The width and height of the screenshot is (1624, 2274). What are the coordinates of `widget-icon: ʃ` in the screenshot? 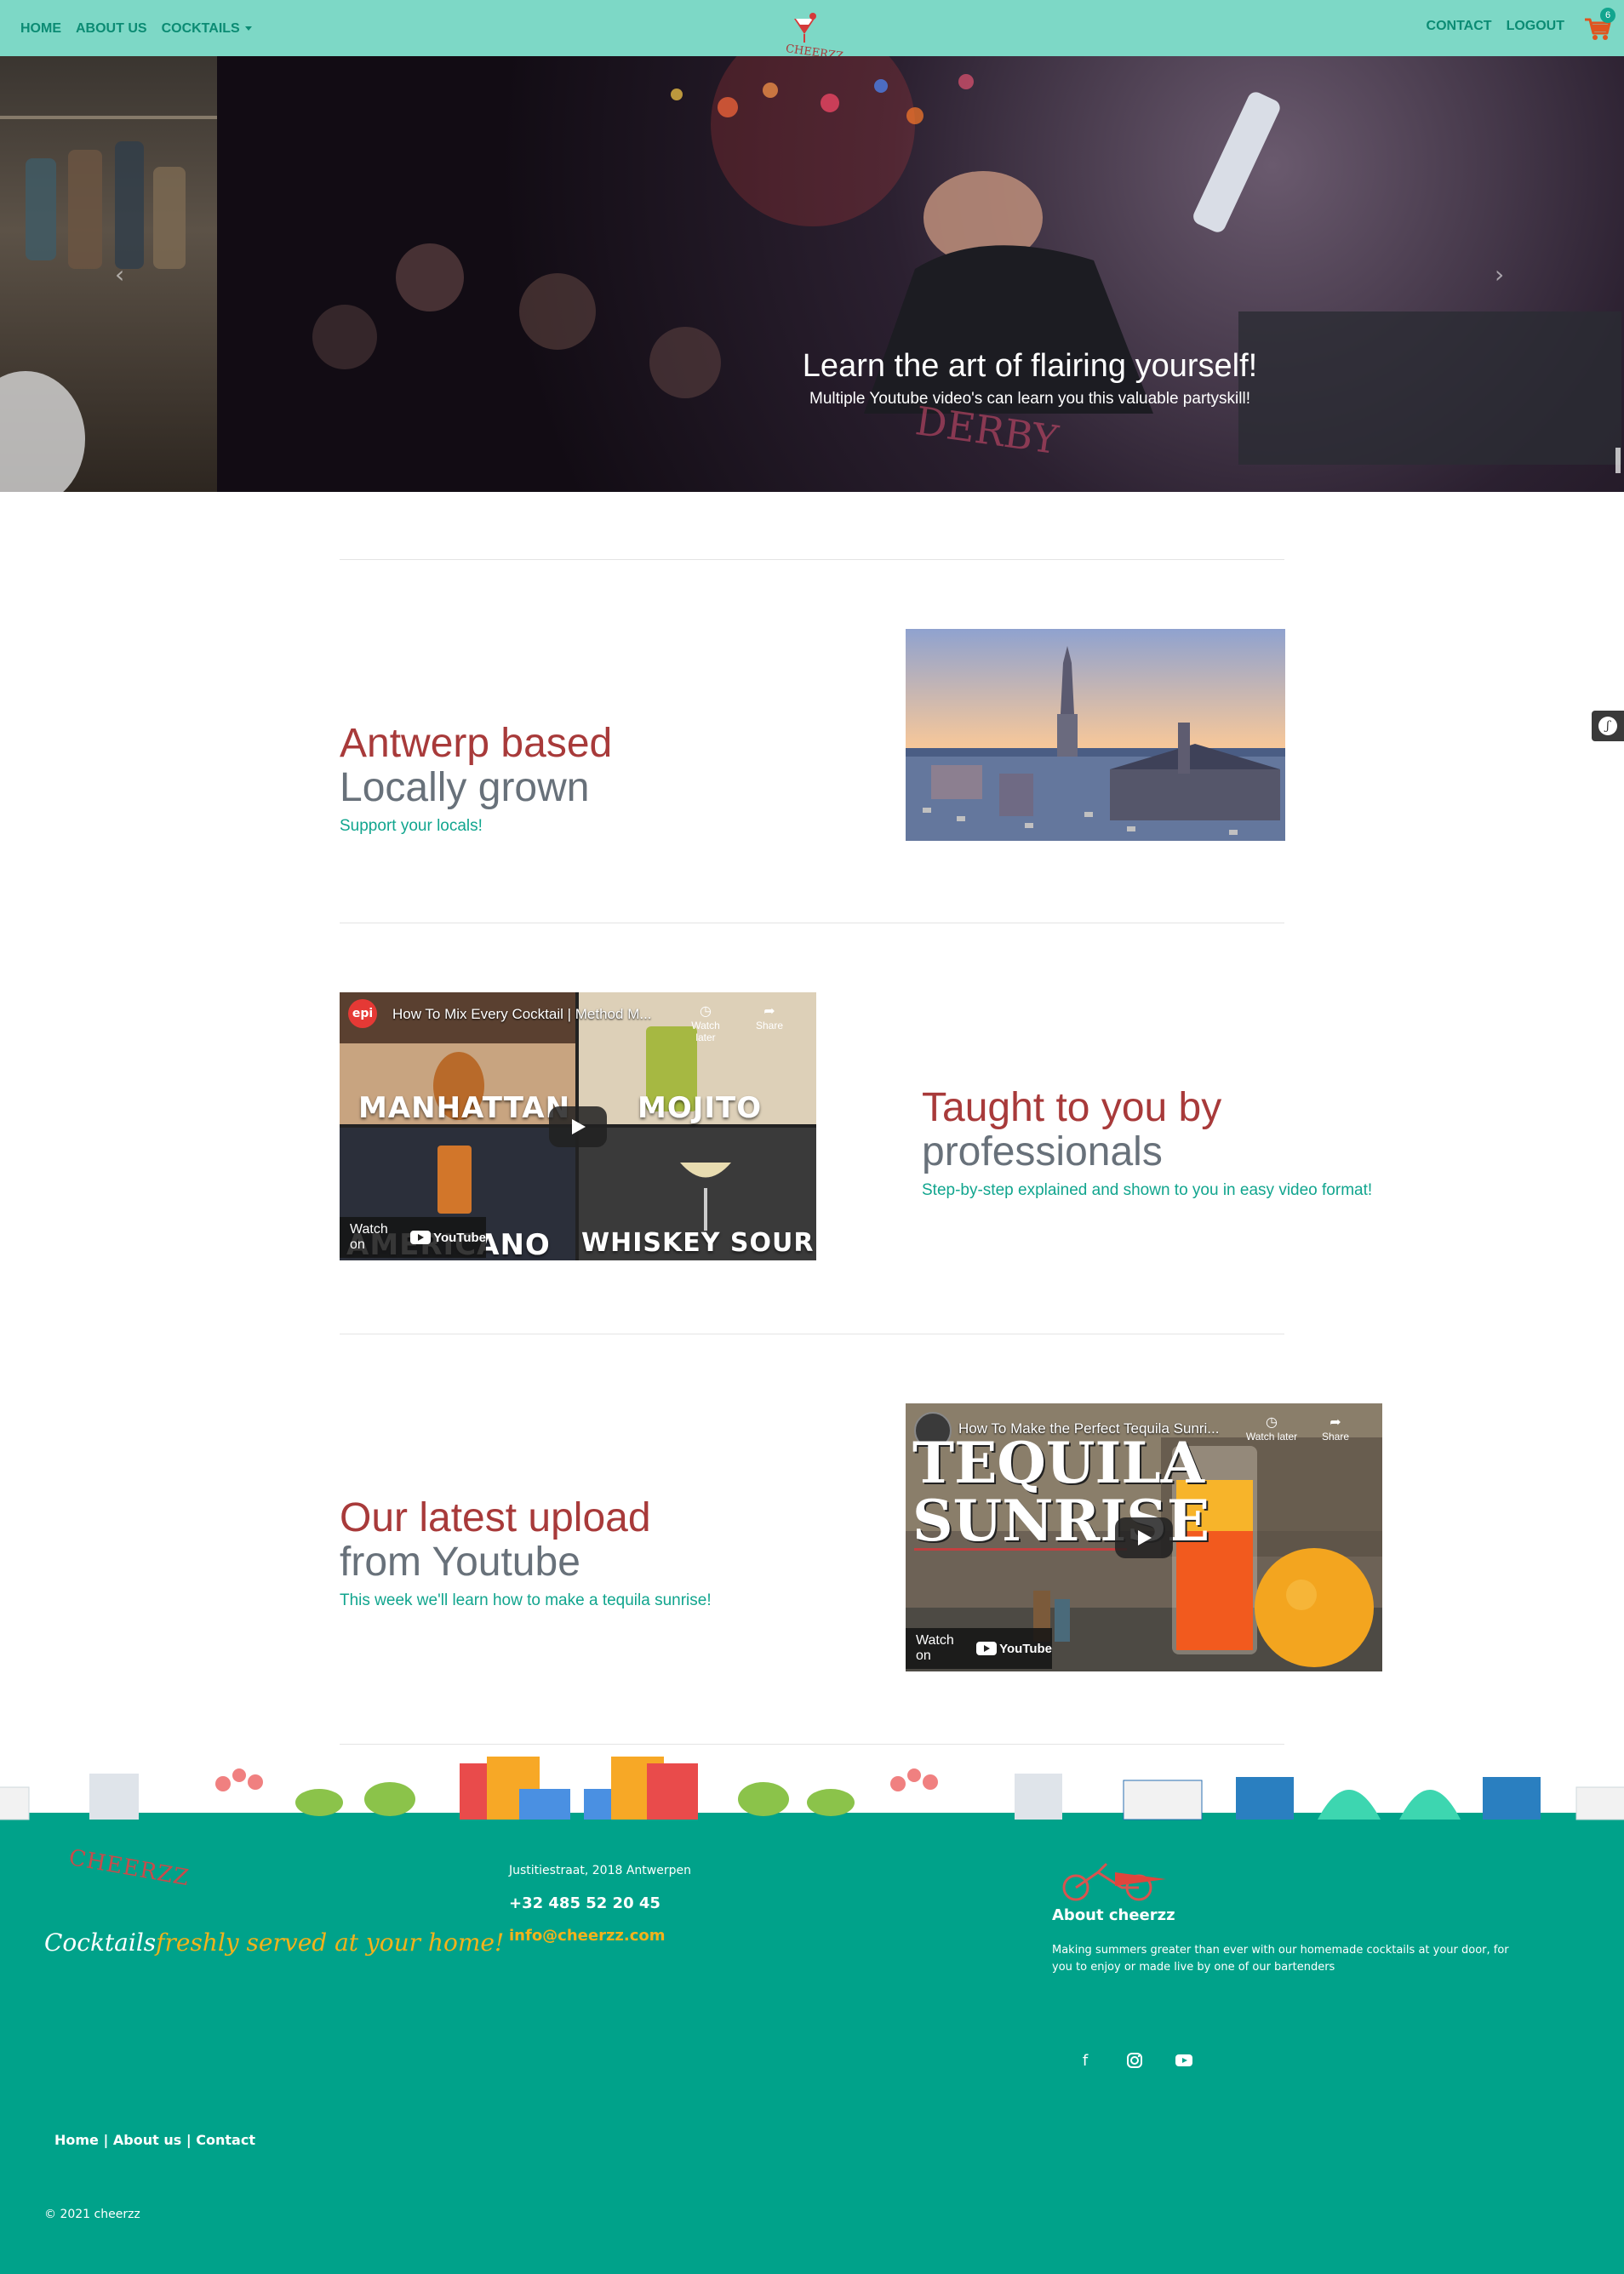 It's located at (1607, 726).